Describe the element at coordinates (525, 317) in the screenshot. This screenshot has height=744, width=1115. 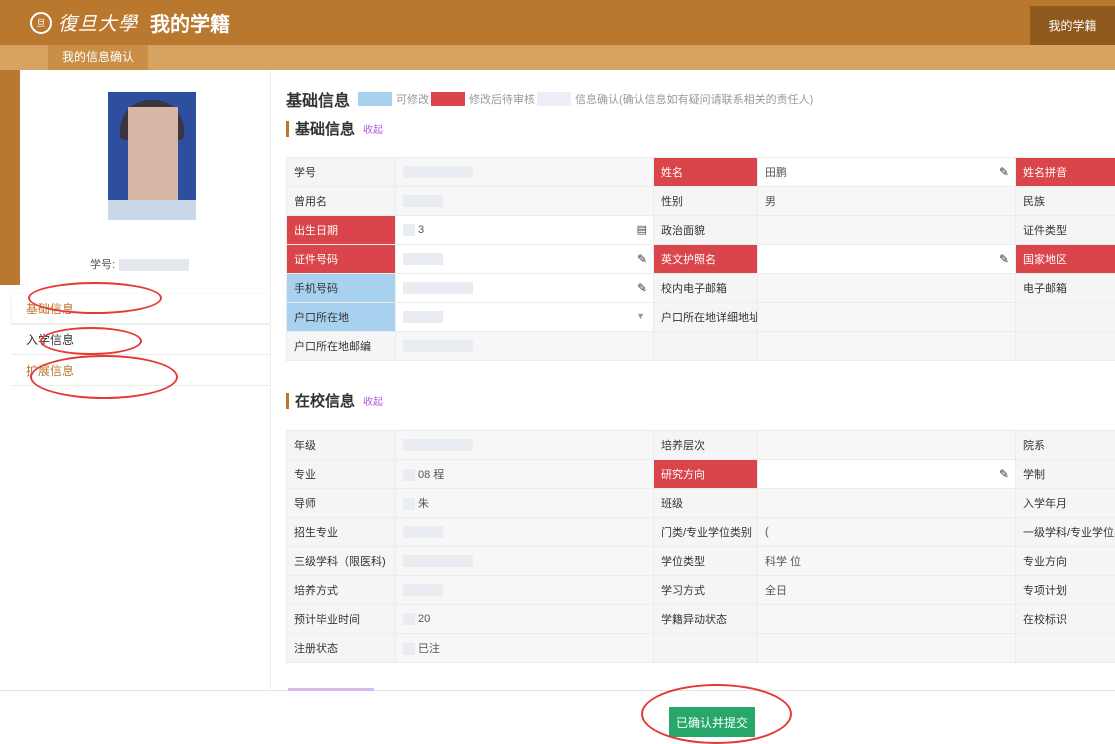
I see `field-value: ▼` at that location.